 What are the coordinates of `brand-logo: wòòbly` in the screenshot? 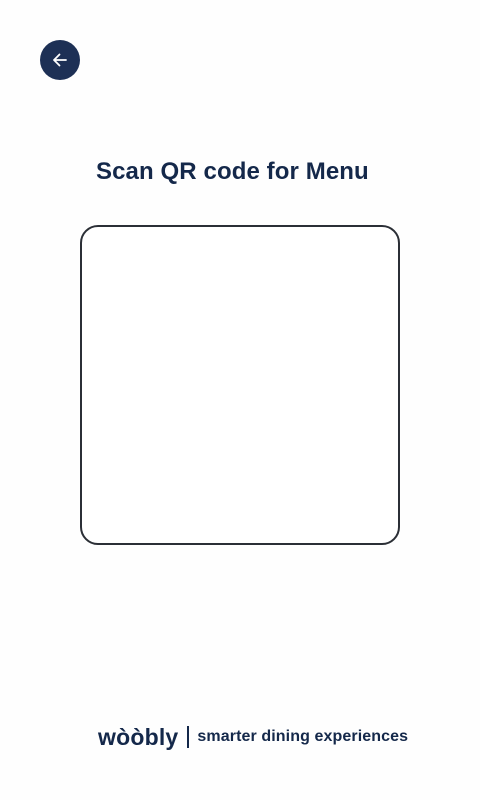 It's located at (138, 737).